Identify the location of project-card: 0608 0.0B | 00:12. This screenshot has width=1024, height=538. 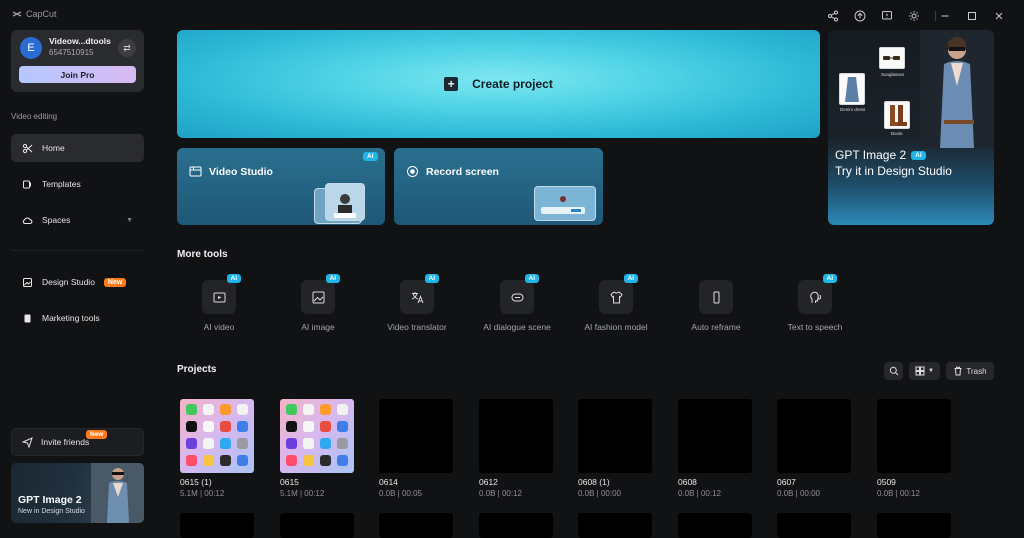
(715, 448).